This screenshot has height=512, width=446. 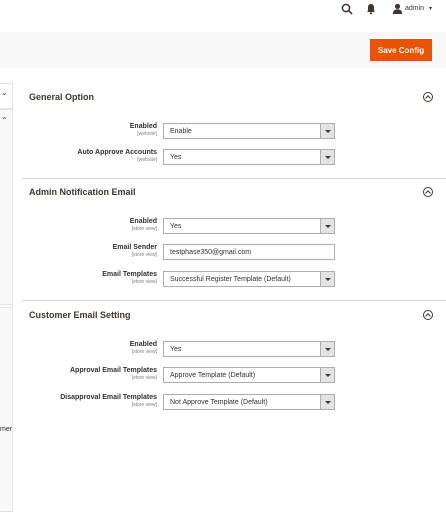 What do you see at coordinates (82, 192) in the screenshot?
I see `section-title: Admin Notification Email` at bounding box center [82, 192].